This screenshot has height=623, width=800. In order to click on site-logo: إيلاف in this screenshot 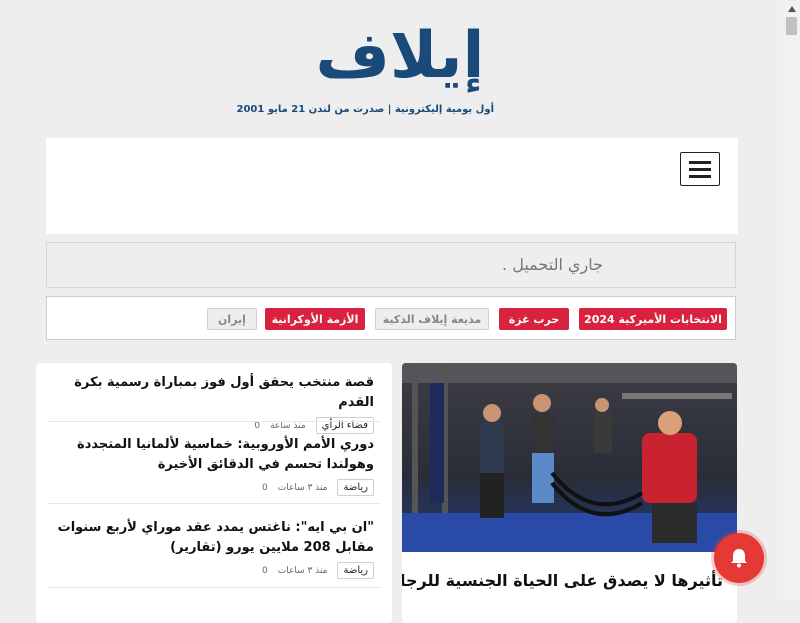, I will do `click(400, 56)`.